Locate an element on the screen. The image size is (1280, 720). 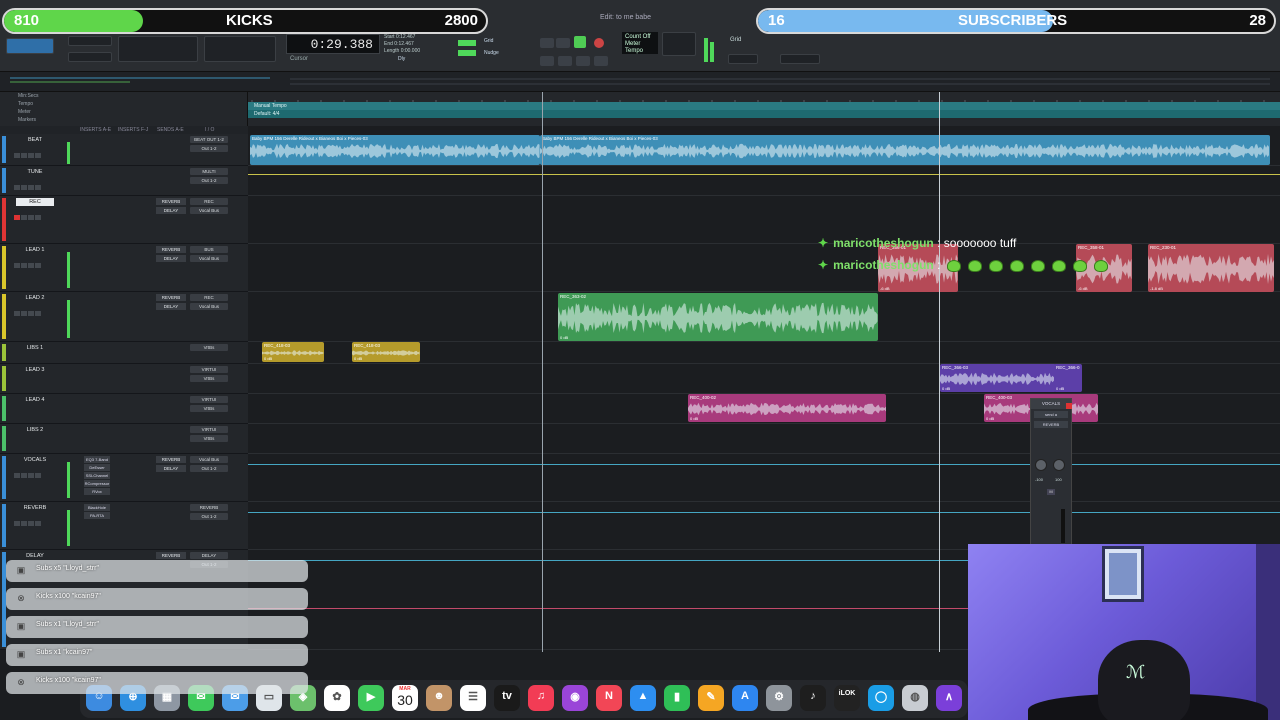
appletv-icon: tv is located at coordinates (507, 698).